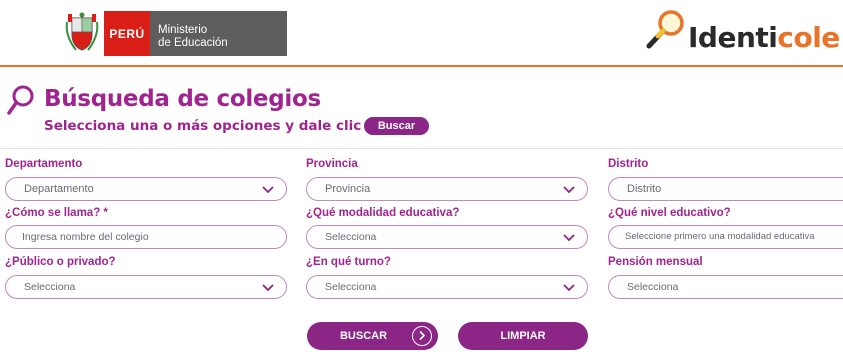 The image size is (843, 352). What do you see at coordinates (396, 126) in the screenshot?
I see `inline-buscar-badge: Buscar` at bounding box center [396, 126].